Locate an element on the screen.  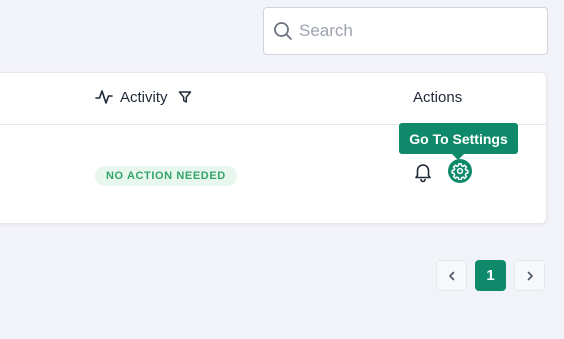
next-page-button is located at coordinates (529, 275).